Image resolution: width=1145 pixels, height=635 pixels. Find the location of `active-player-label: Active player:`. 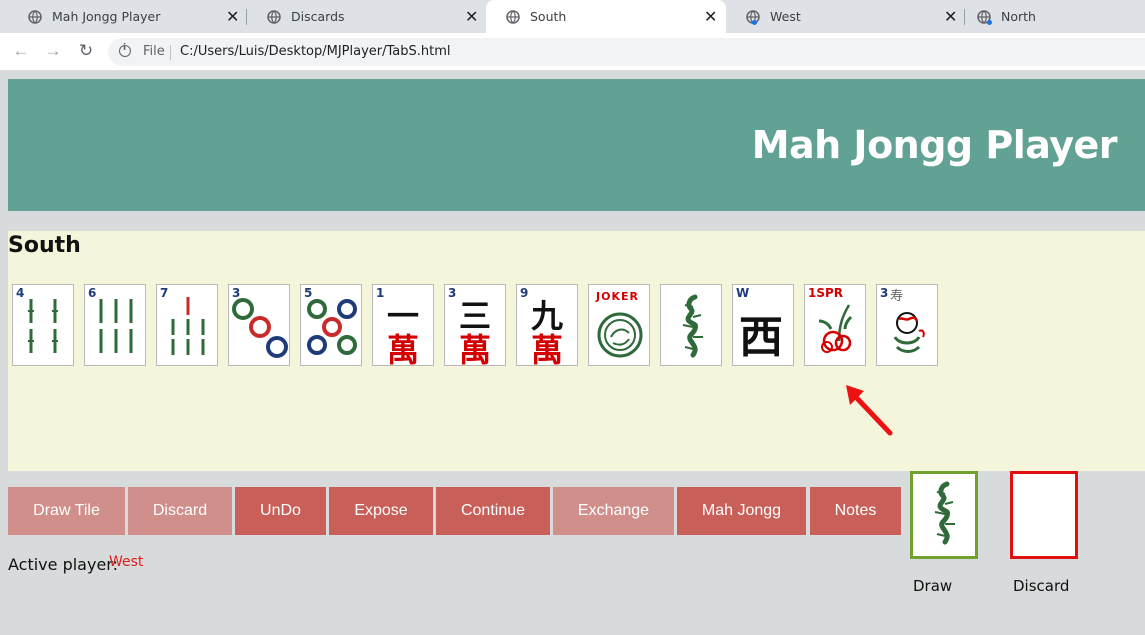

active-player-label: Active player: is located at coordinates (63, 564).